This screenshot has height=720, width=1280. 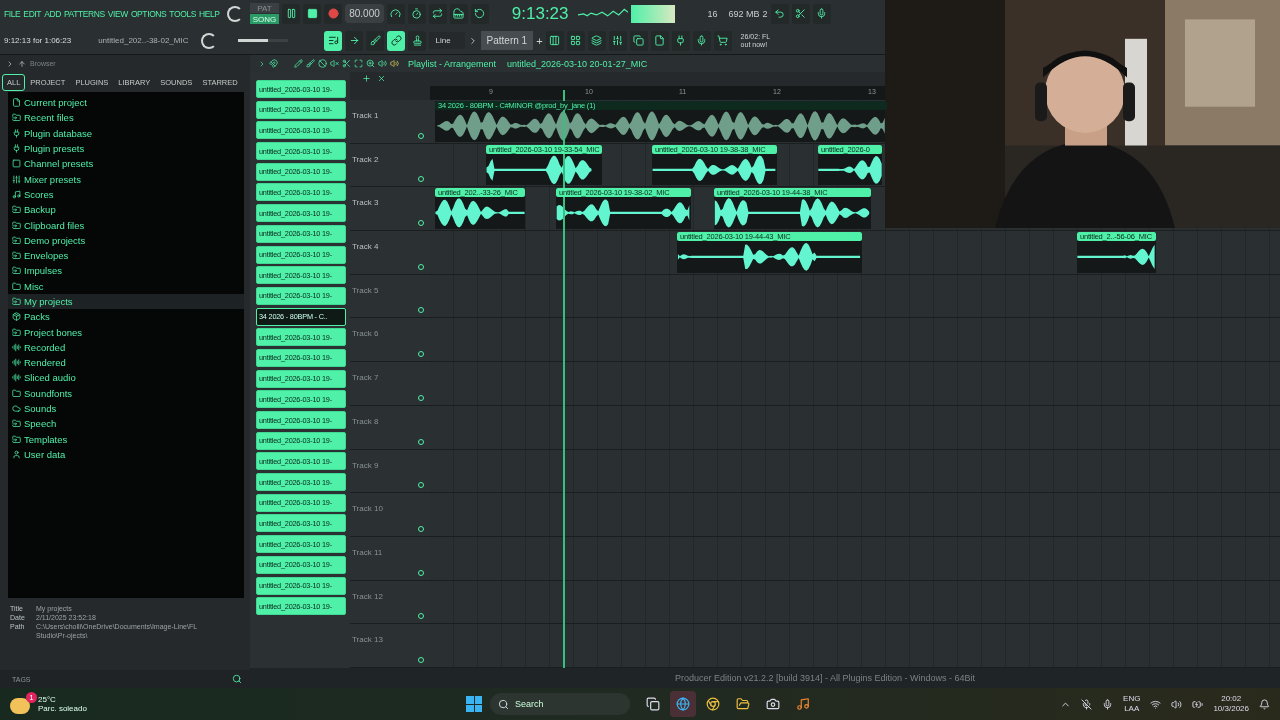 What do you see at coordinates (84, 13) in the screenshot?
I see `menu-item: PATTERNS` at bounding box center [84, 13].